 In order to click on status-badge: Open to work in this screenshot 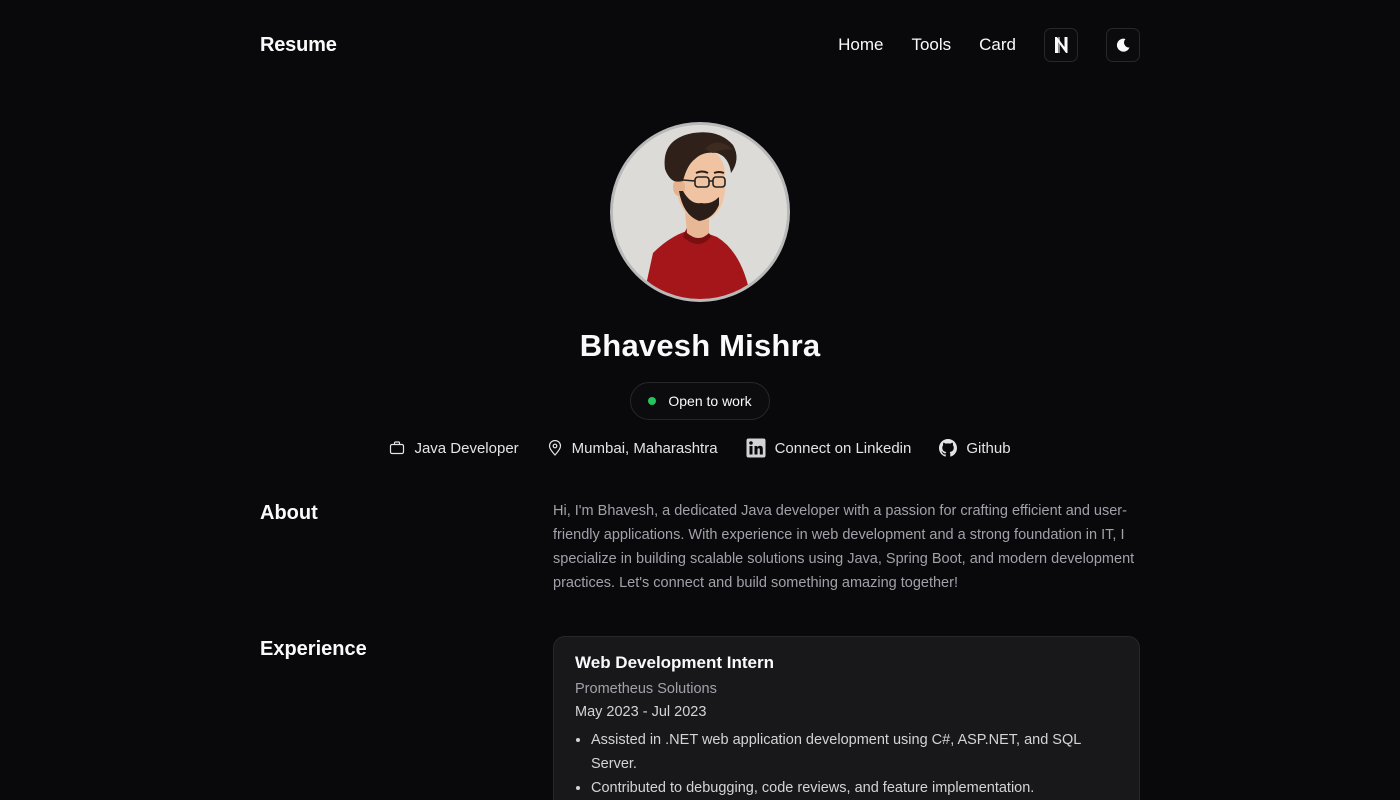, I will do `click(700, 401)`.